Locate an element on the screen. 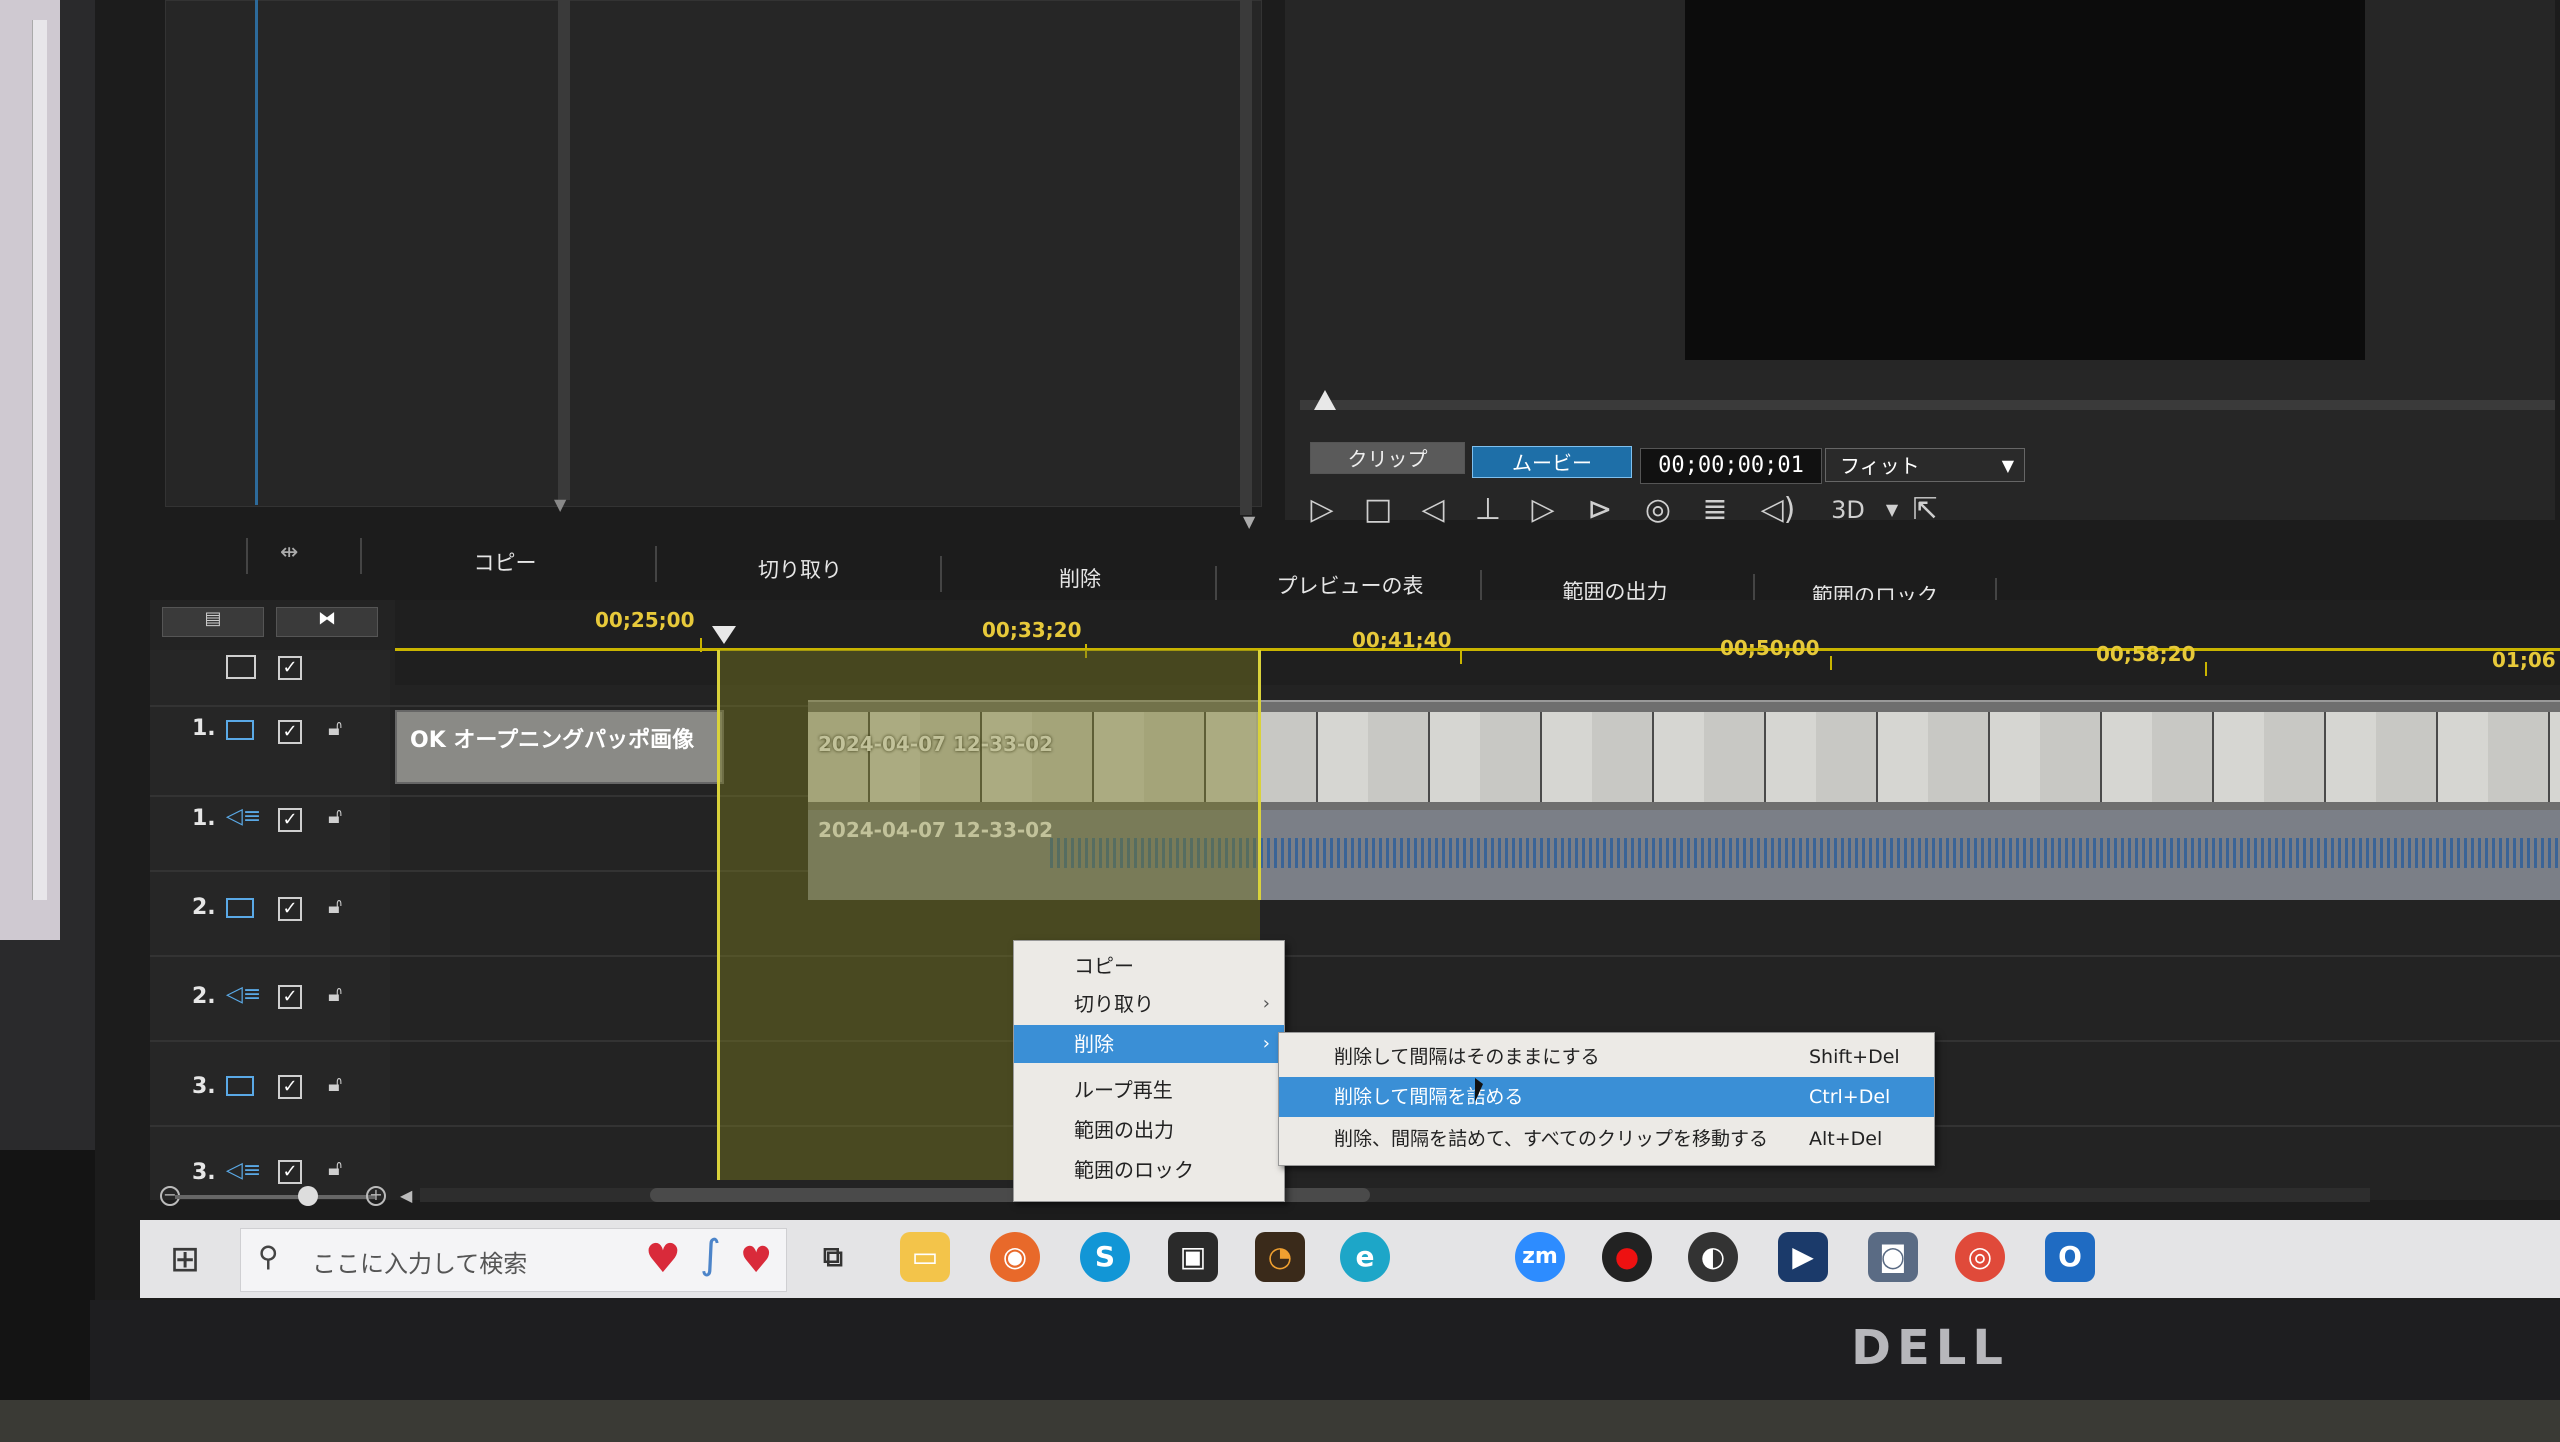  split-icon: ⇹ is located at coordinates (289, 552).